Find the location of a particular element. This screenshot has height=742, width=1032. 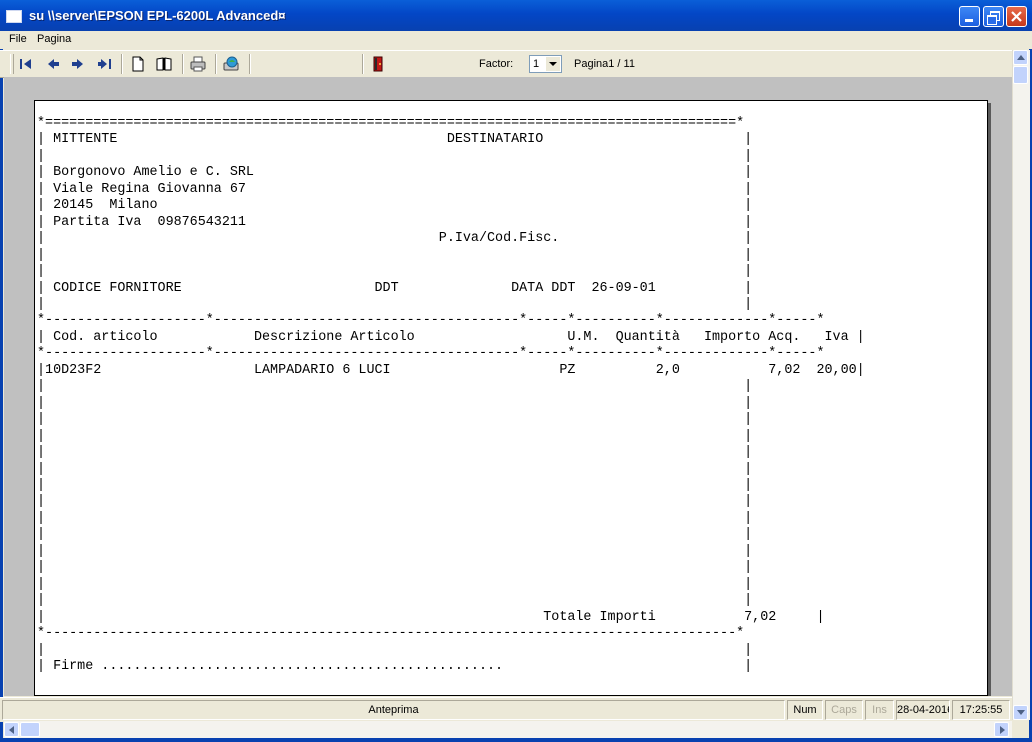

vertical-scroll-thumb is located at coordinates (1020, 75).